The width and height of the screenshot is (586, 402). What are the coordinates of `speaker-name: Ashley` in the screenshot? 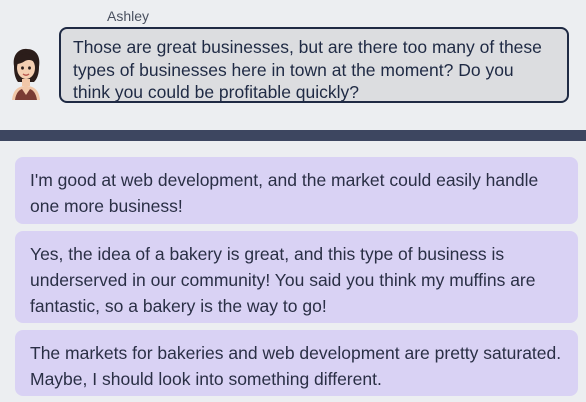 It's located at (128, 16).